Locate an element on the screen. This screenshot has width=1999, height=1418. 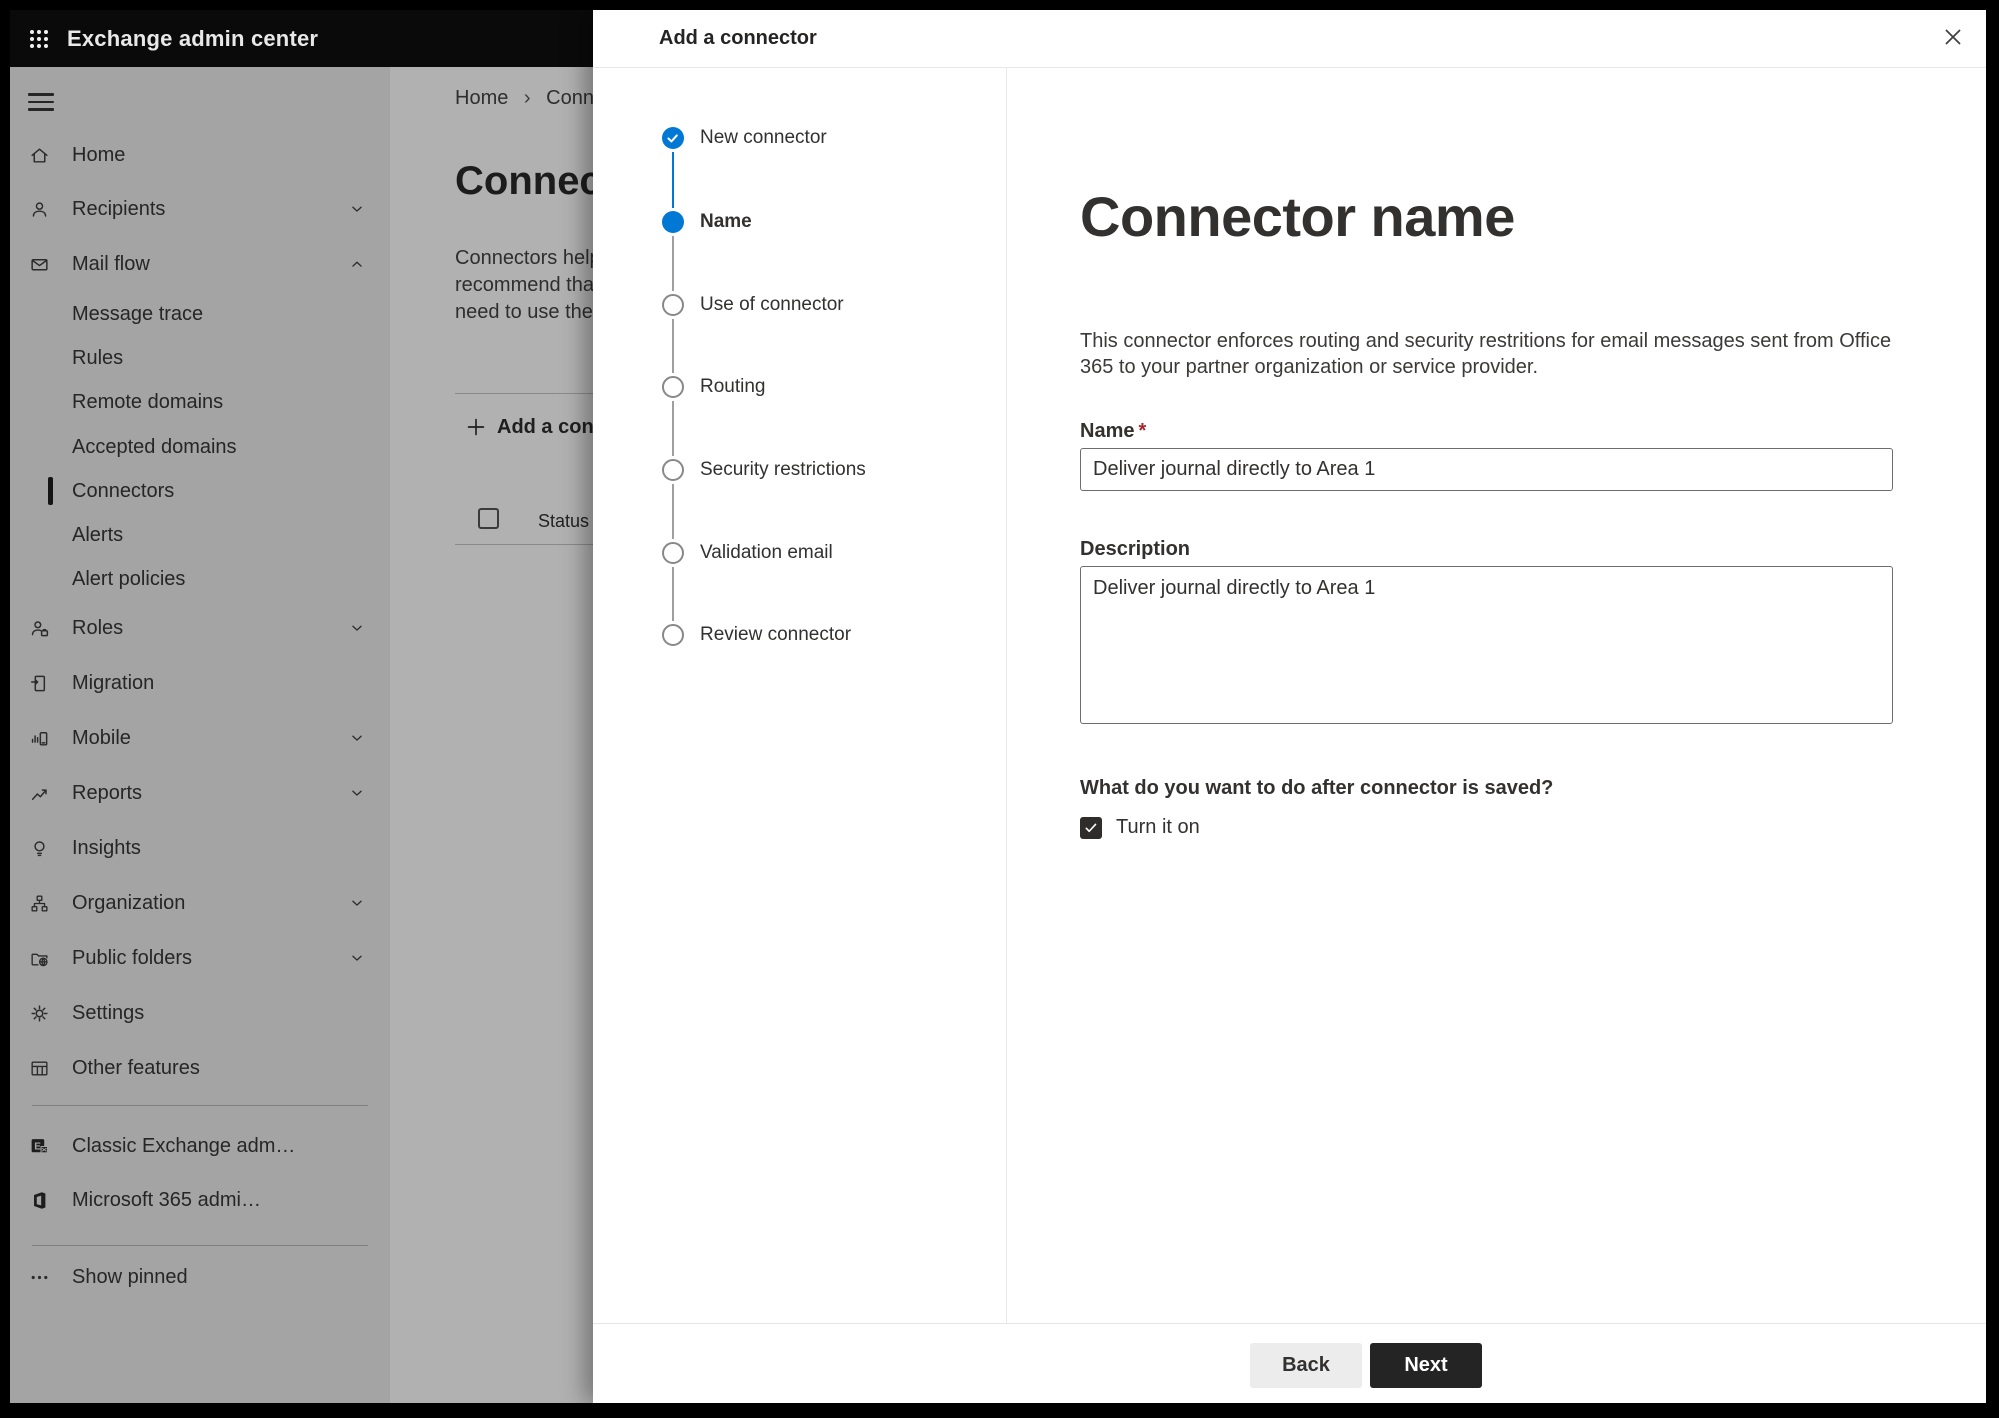
sidebar-item-remote-domains: Remote domains is located at coordinates (200, 402).